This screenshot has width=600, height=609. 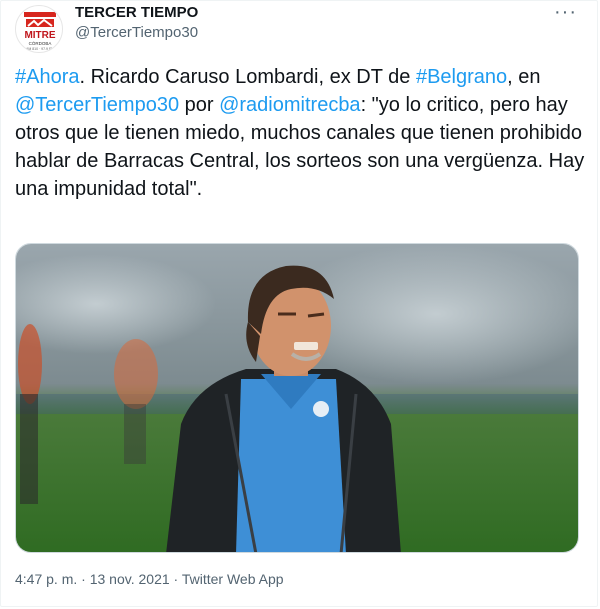 What do you see at coordinates (233, 579) in the screenshot?
I see `tweet-source-app: Twitter Web App` at bounding box center [233, 579].